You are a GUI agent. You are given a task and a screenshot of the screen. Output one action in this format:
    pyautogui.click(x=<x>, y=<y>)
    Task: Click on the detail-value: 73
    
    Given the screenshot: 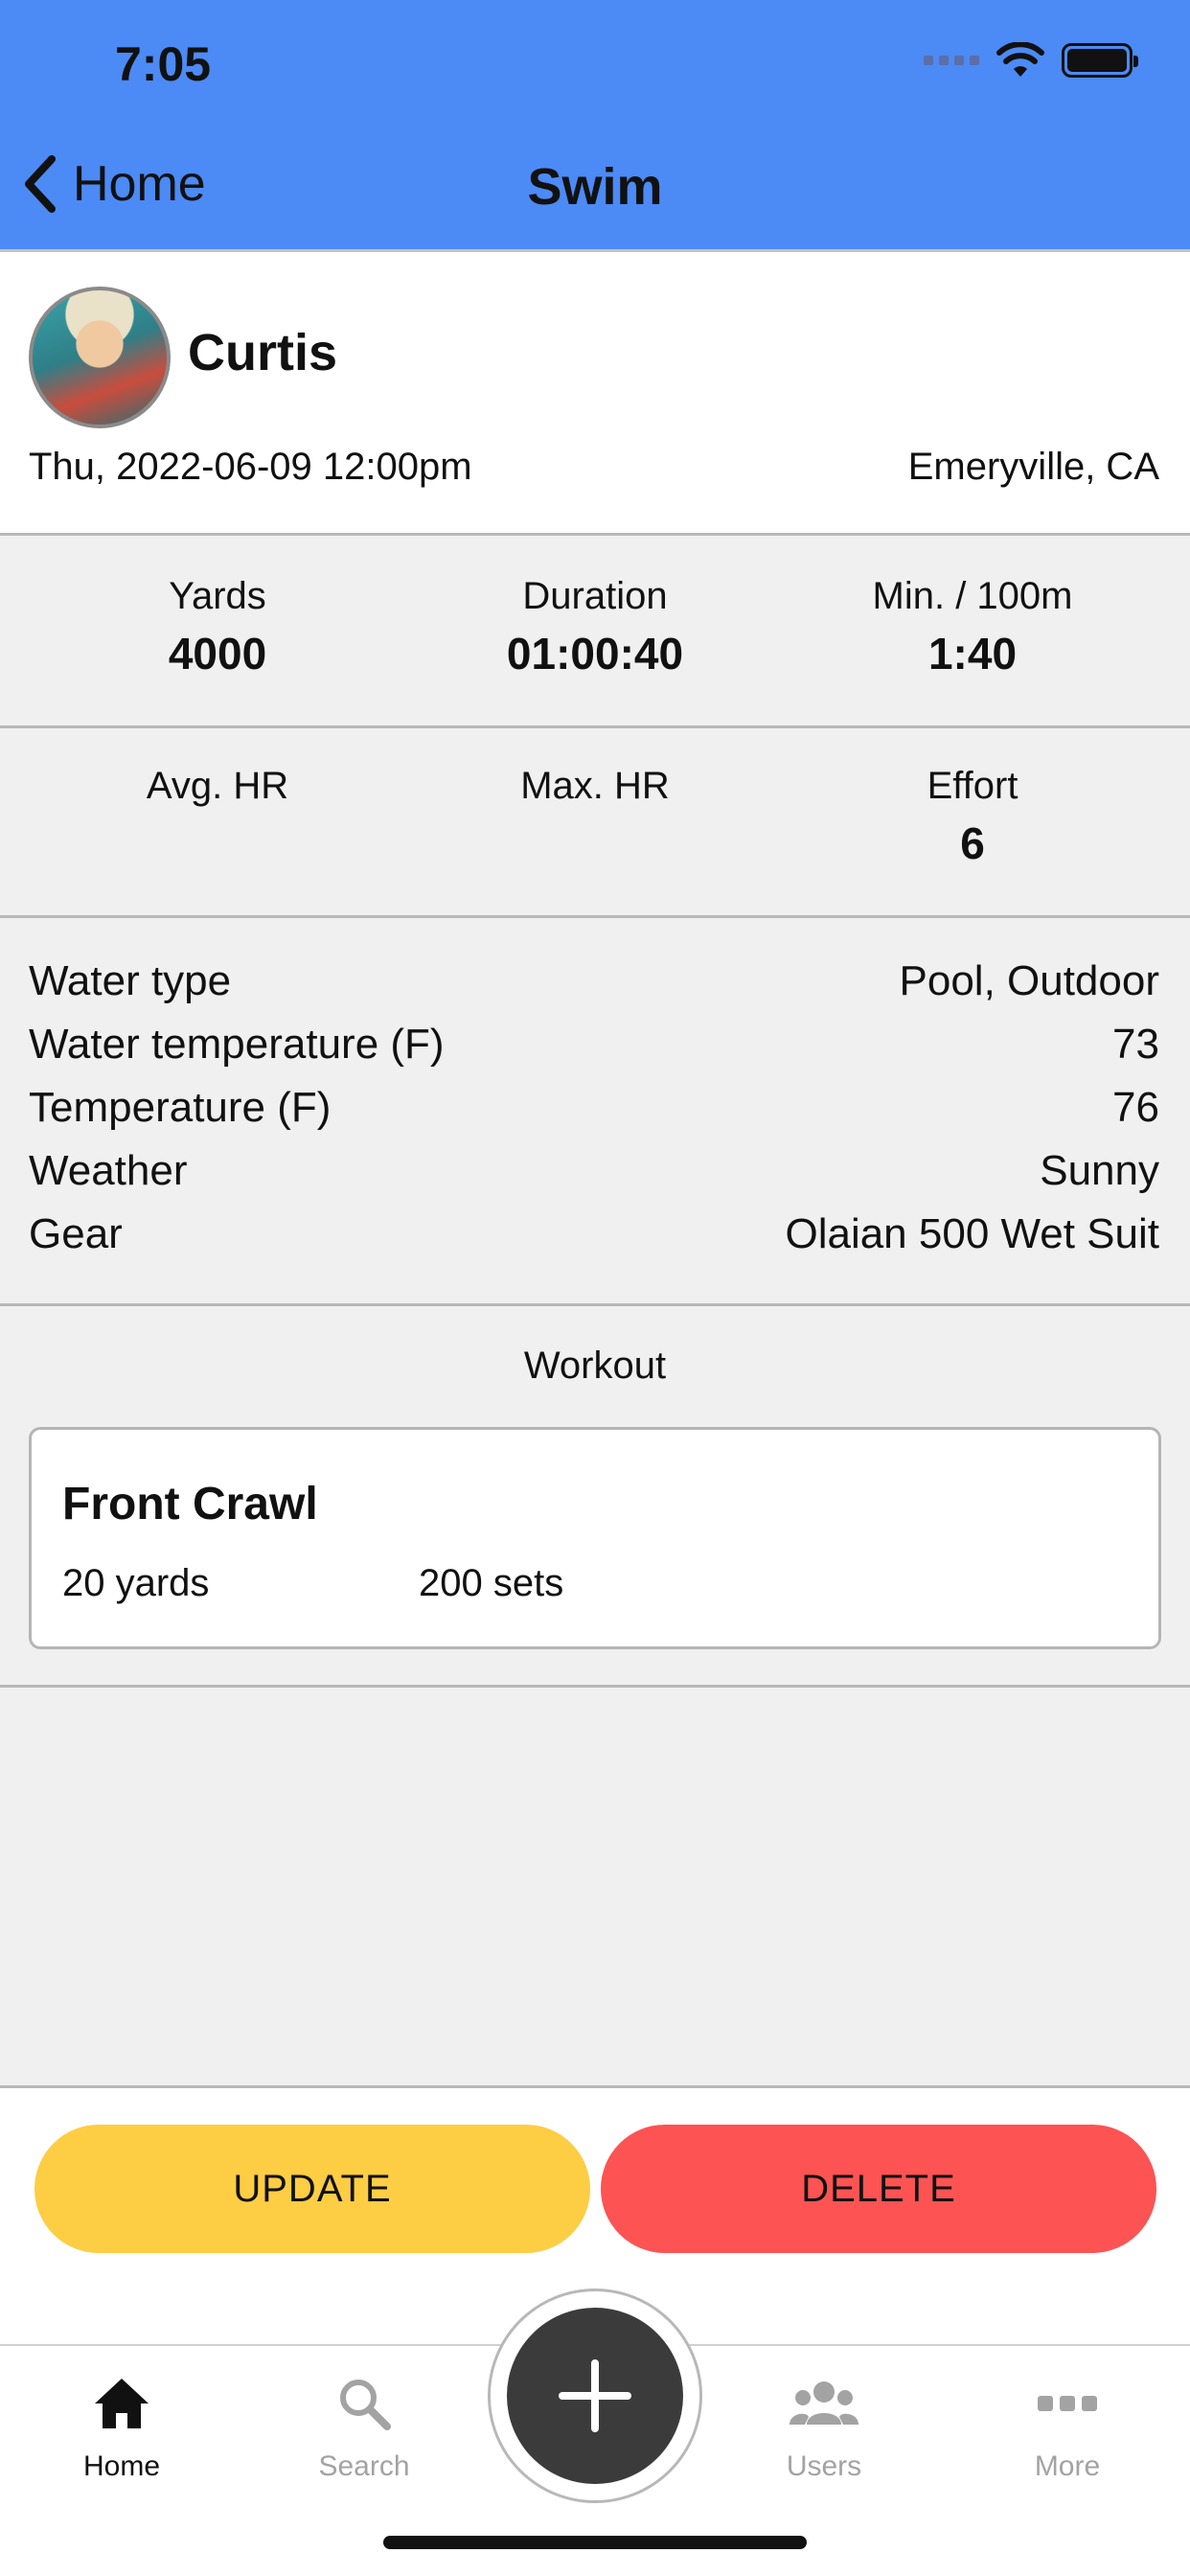 What is the action you would take?
    pyautogui.click(x=1135, y=1044)
    